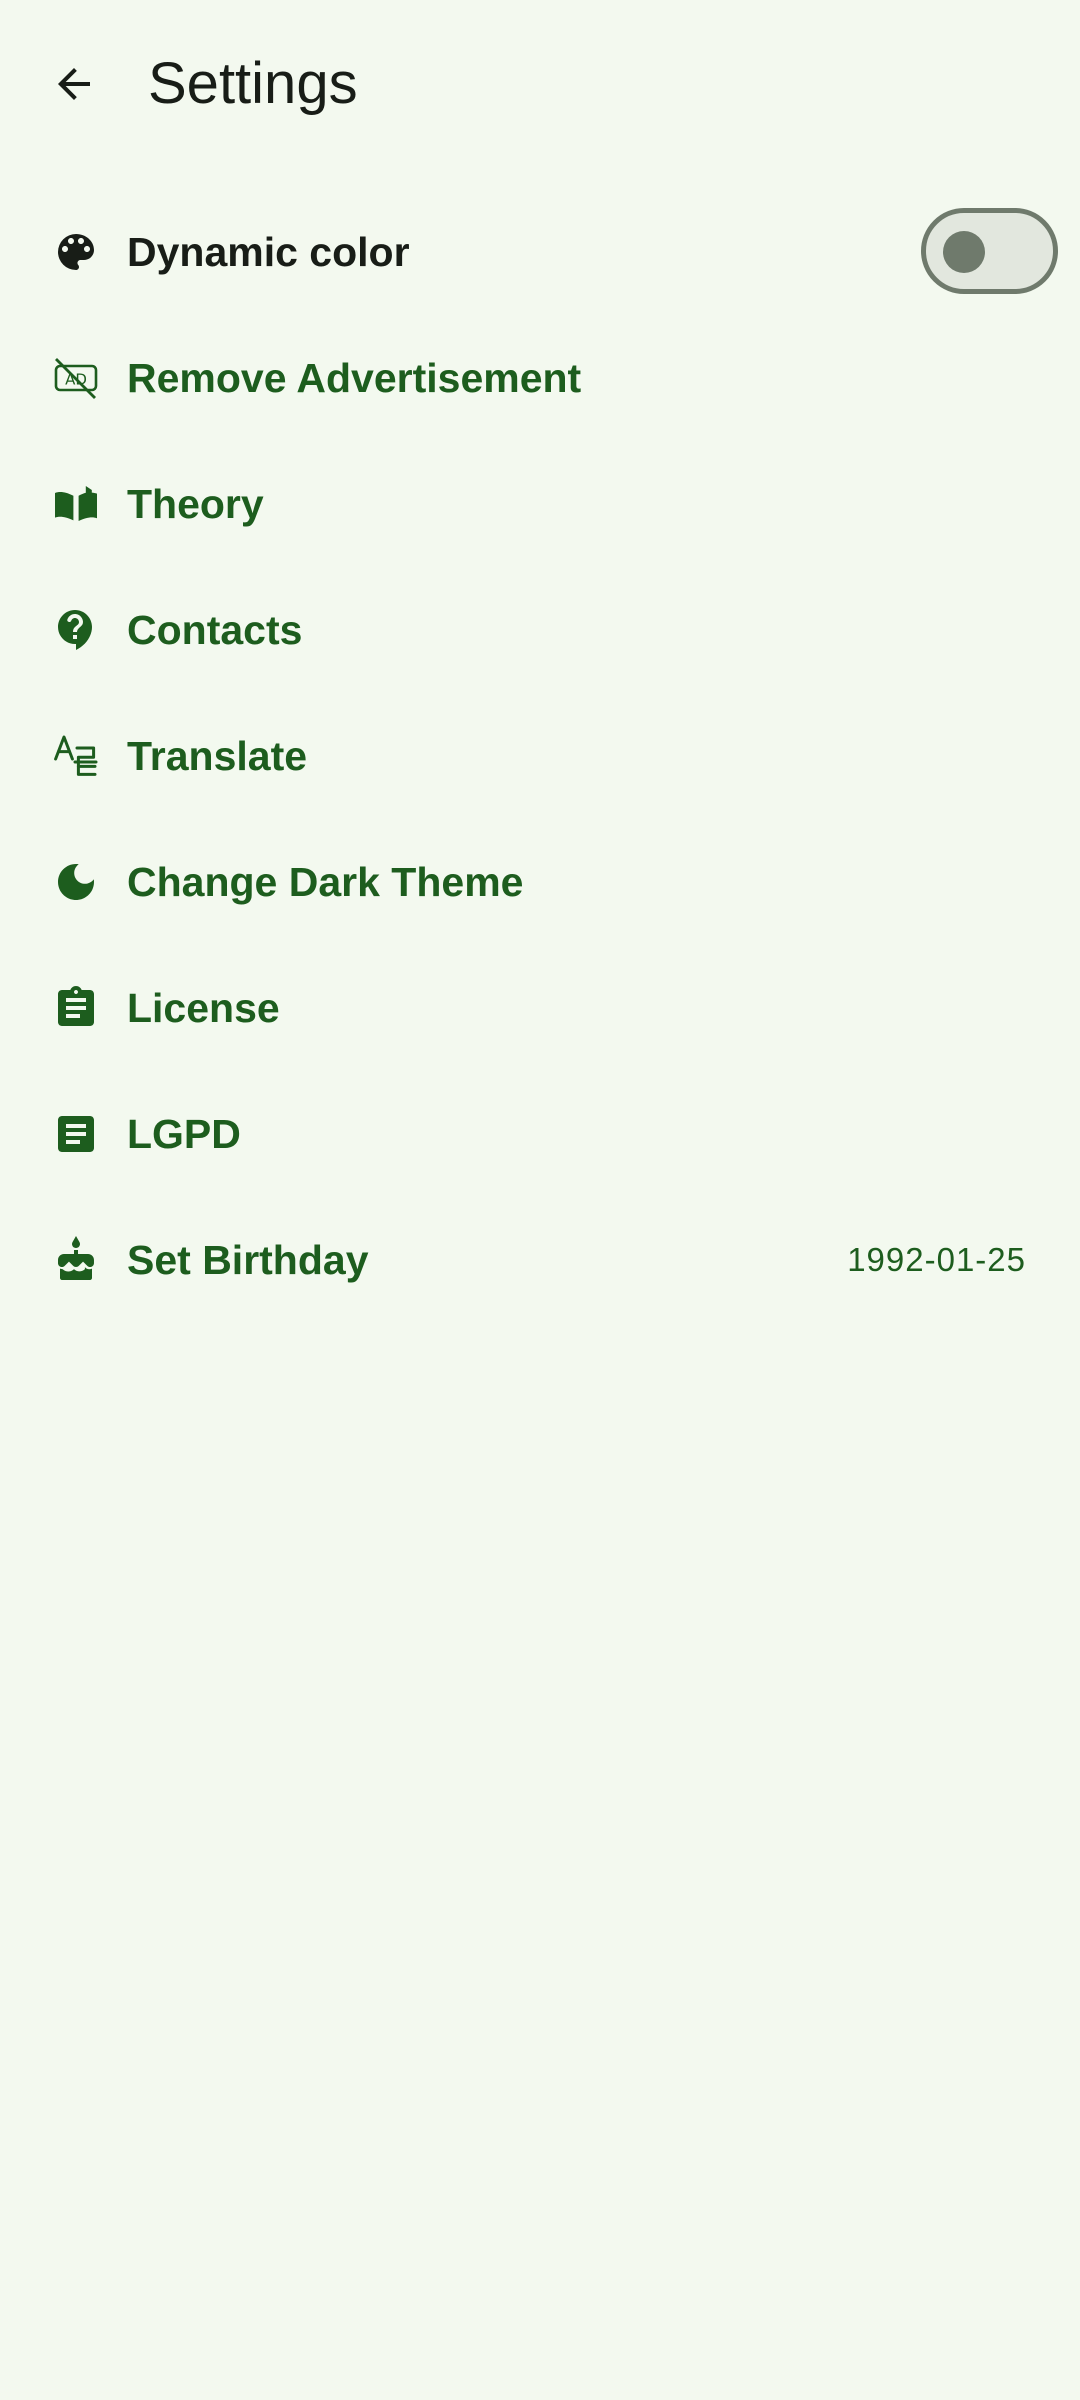 This screenshot has width=1080, height=2400. I want to click on clipboard-icon, so click(76, 1008).